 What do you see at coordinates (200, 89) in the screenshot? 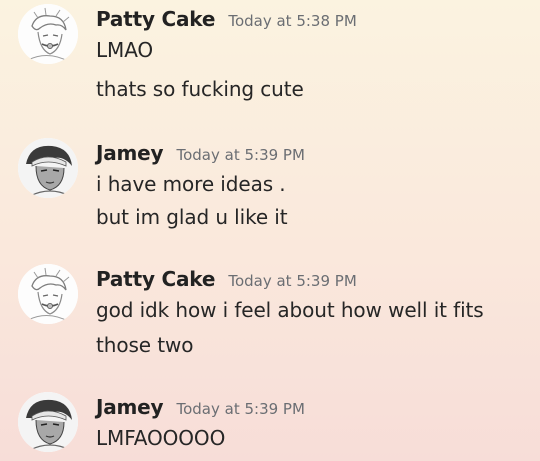
I see `message-text: thats so fucking cute` at bounding box center [200, 89].